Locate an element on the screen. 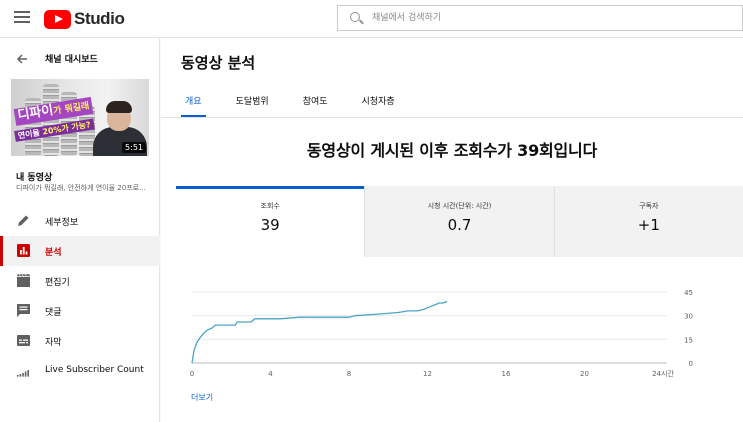 The height and width of the screenshot is (422, 743). sidebar-item-label: 분석 is located at coordinates (53, 253).